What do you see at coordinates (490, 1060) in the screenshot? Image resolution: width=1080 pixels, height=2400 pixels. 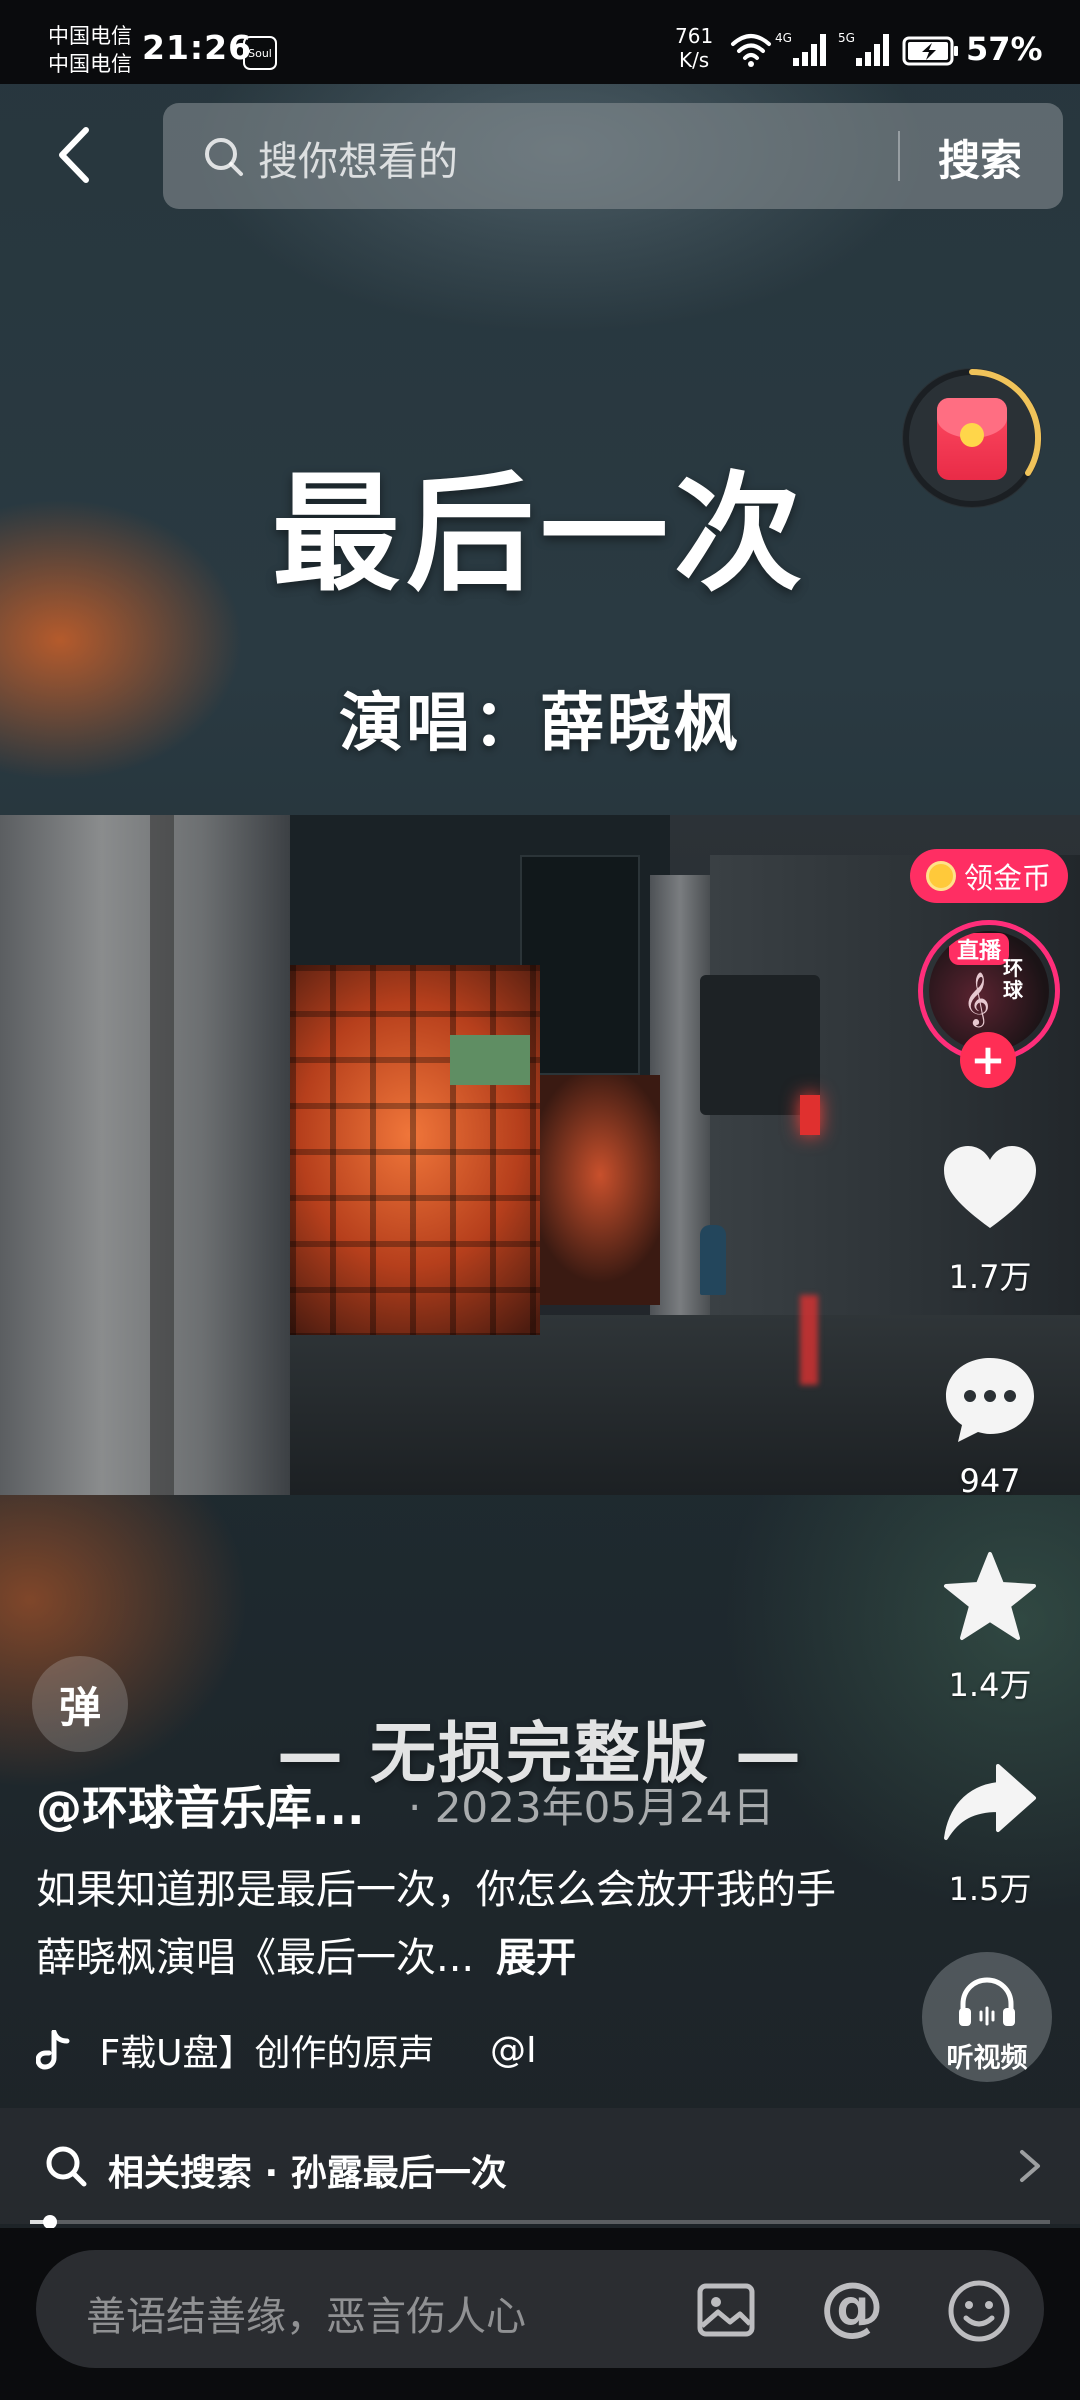 I see `video-scene-green-sign` at bounding box center [490, 1060].